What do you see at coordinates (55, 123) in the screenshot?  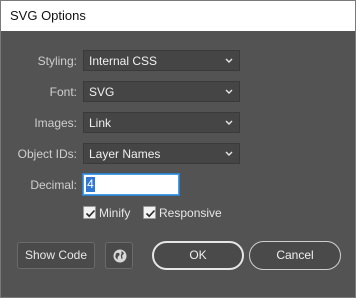 I see `images-label: Images:` at bounding box center [55, 123].